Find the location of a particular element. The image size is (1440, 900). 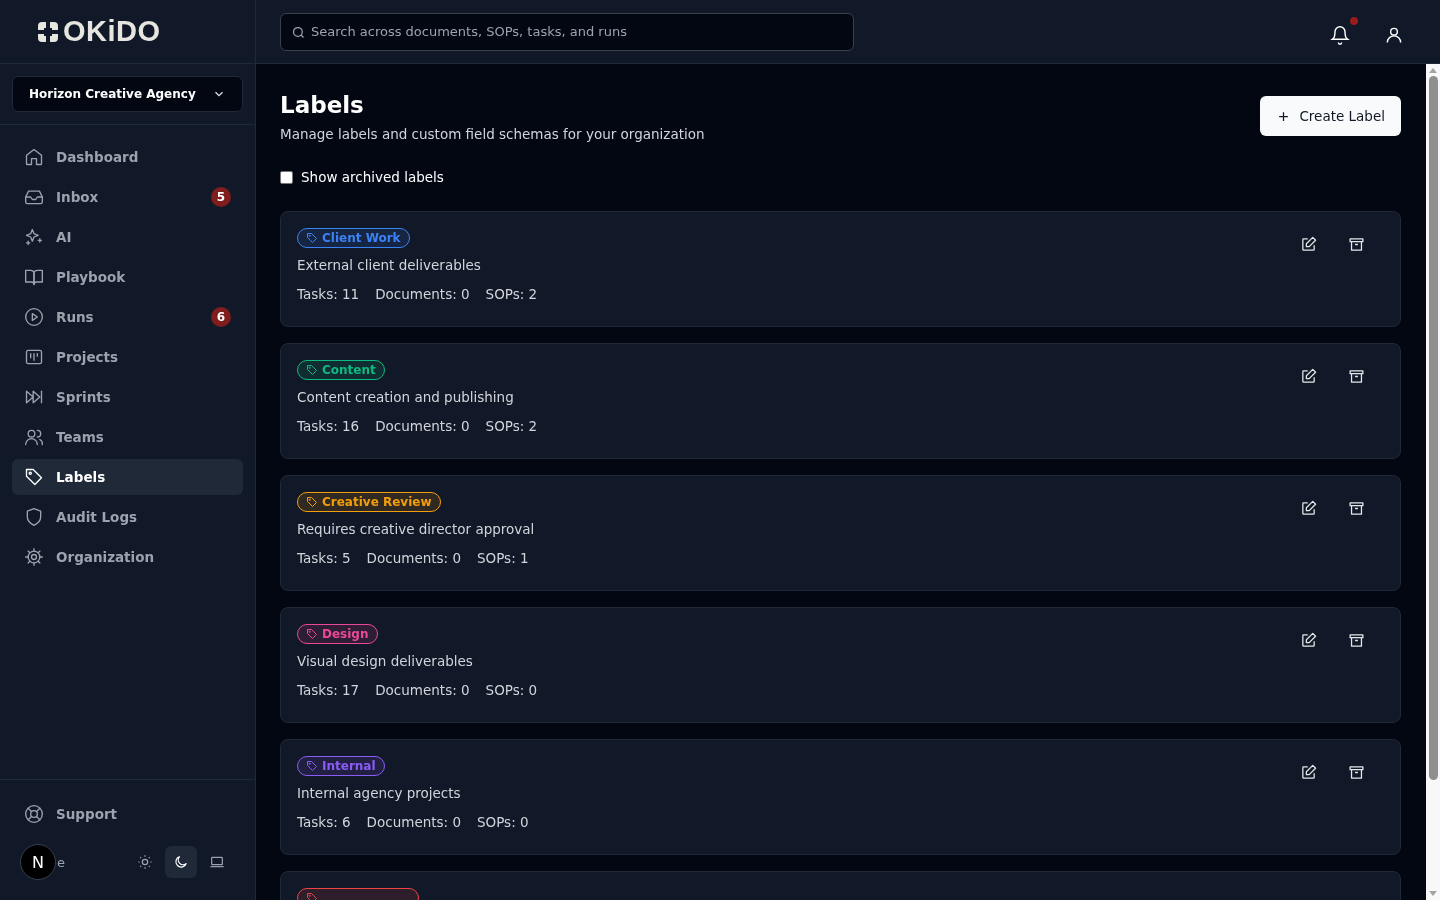

label-description: Visual design deliverables is located at coordinates (385, 661).